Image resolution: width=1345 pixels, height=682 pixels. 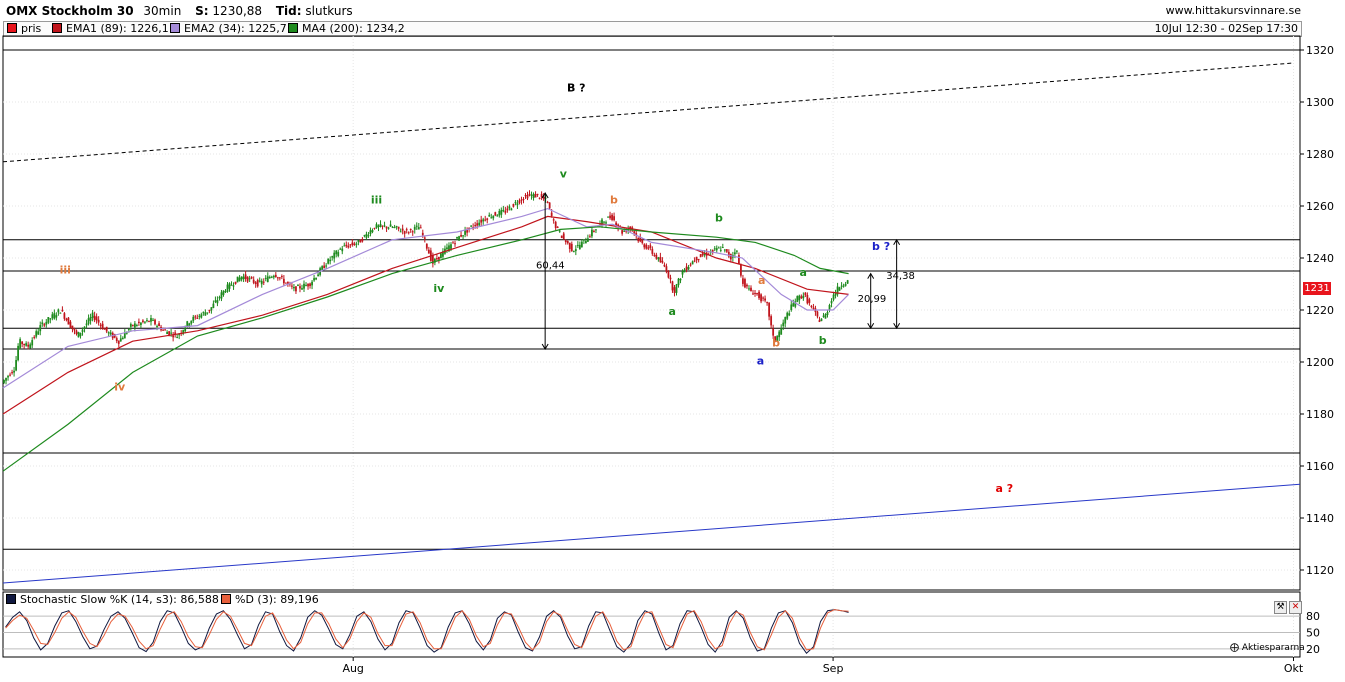 I want to click on wave-label: iii, so click(x=65, y=270).